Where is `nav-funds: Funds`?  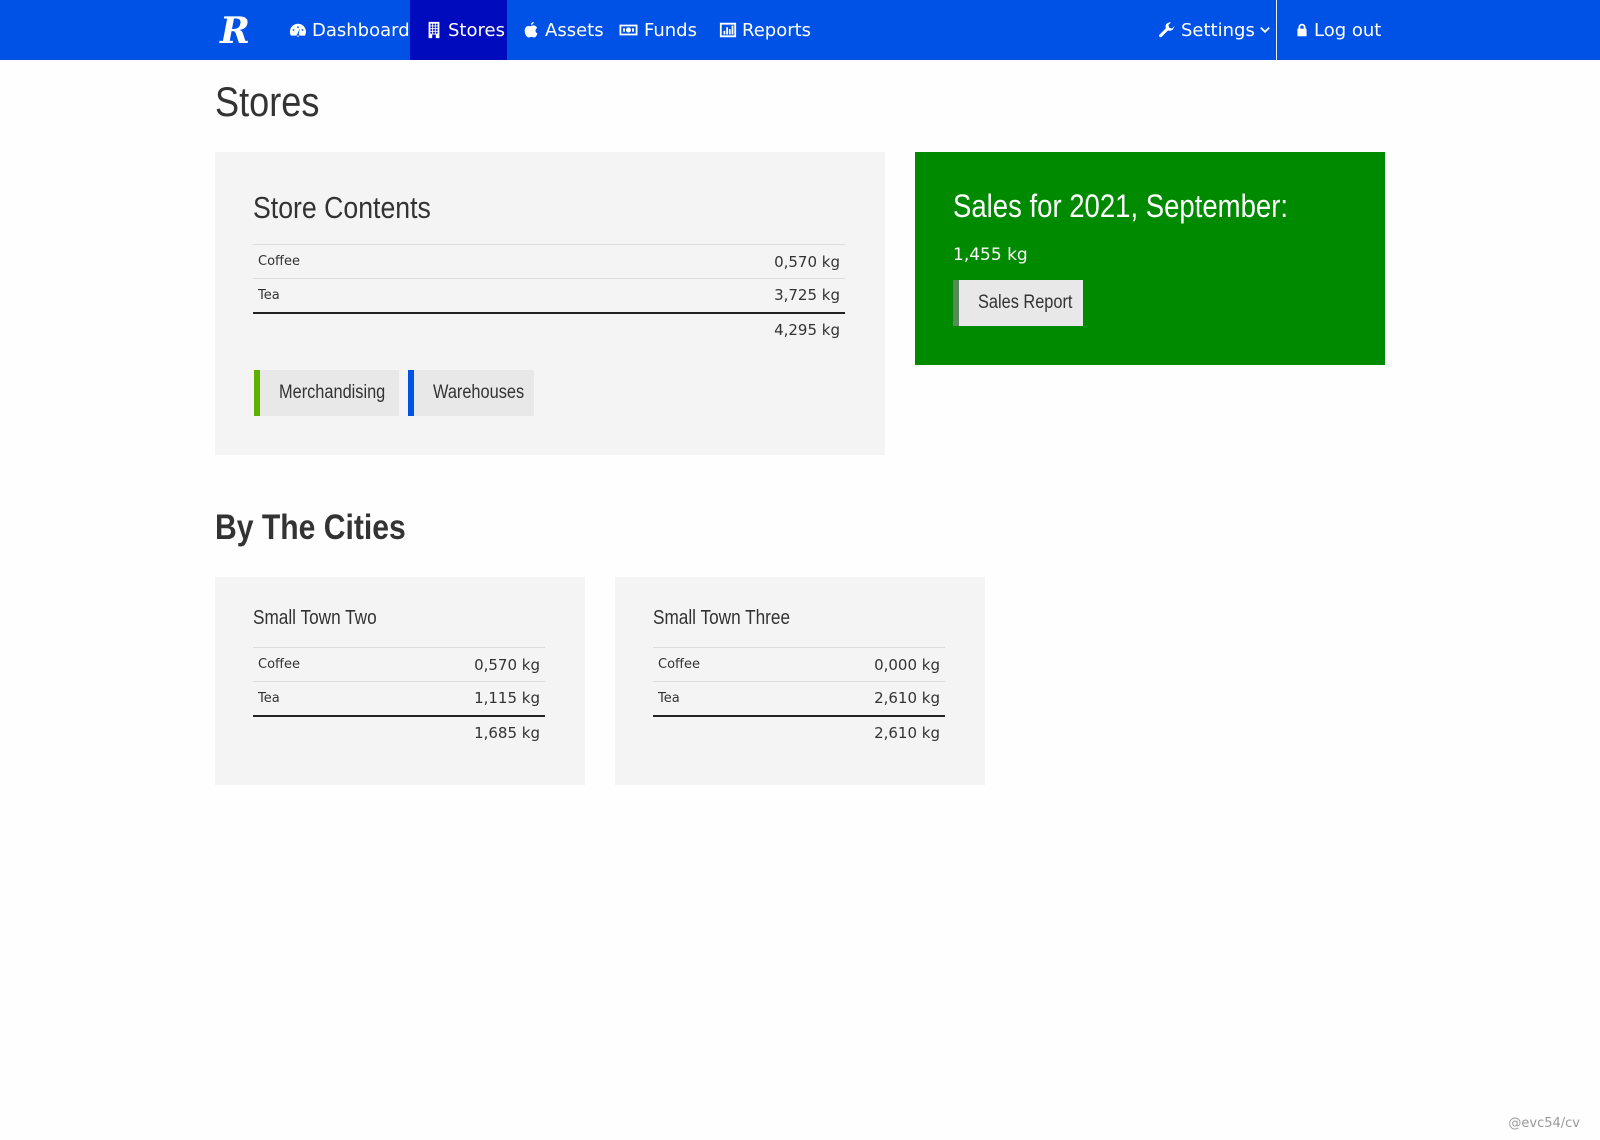 nav-funds: Funds is located at coordinates (657, 30).